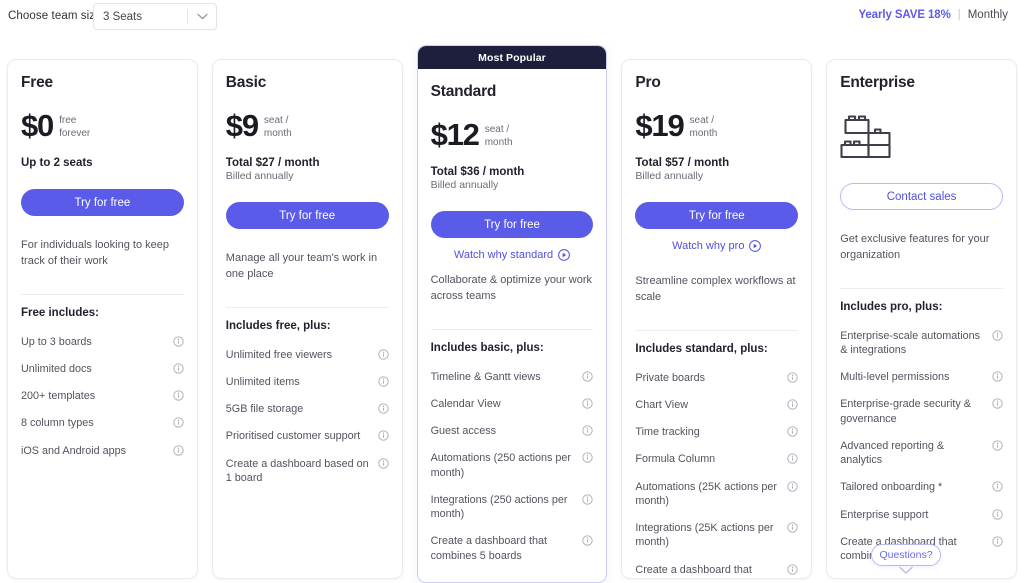 This screenshot has height=583, width=1024. What do you see at coordinates (501, 465) in the screenshot?
I see `feature-label: Automations (250 actions per month)` at bounding box center [501, 465].